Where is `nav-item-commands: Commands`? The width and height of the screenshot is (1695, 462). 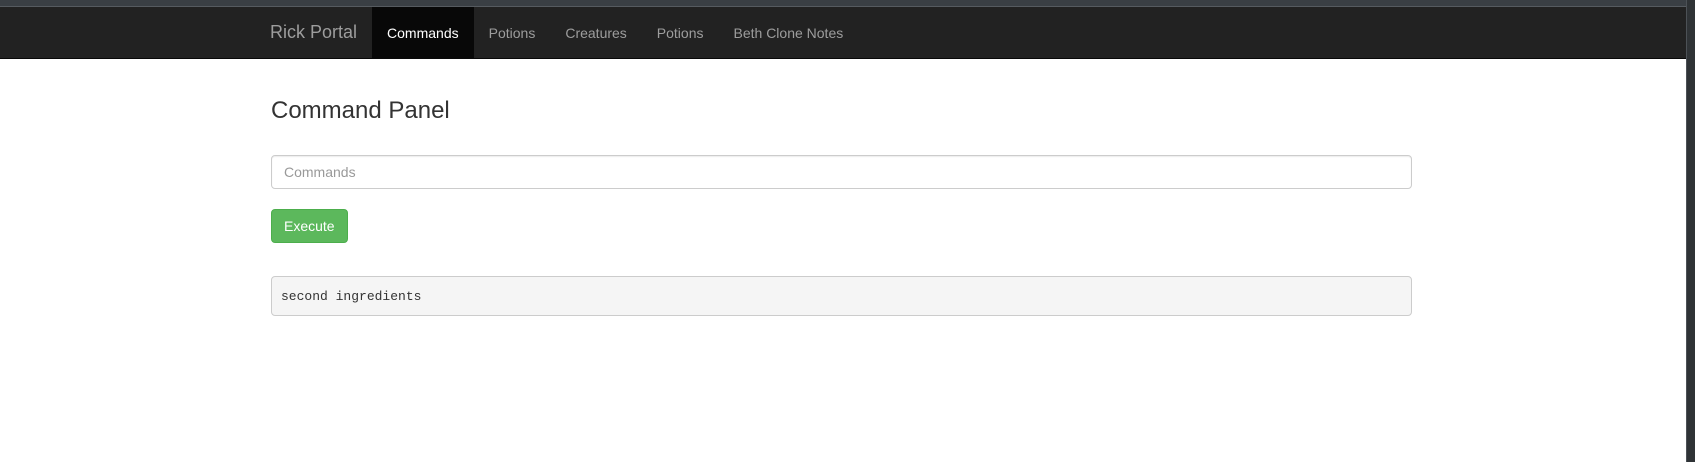
nav-item-commands: Commands is located at coordinates (423, 32).